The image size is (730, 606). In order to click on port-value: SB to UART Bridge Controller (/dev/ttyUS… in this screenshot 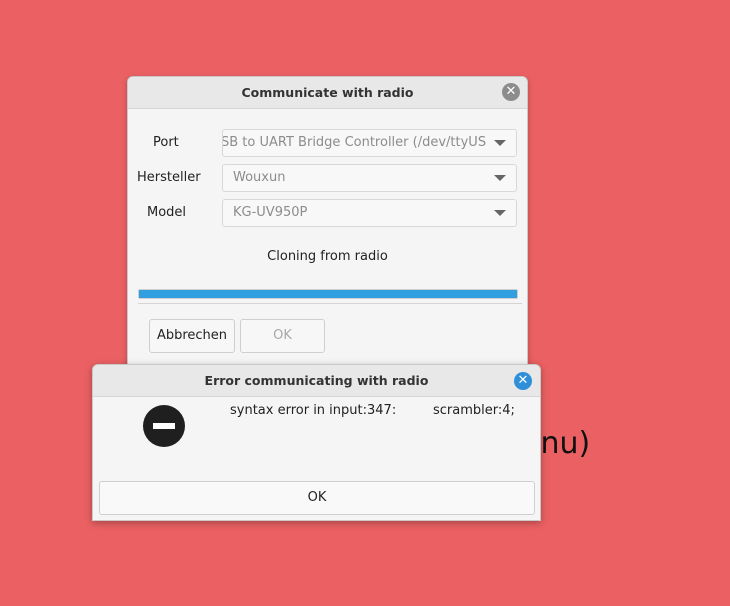, I will do `click(365, 142)`.